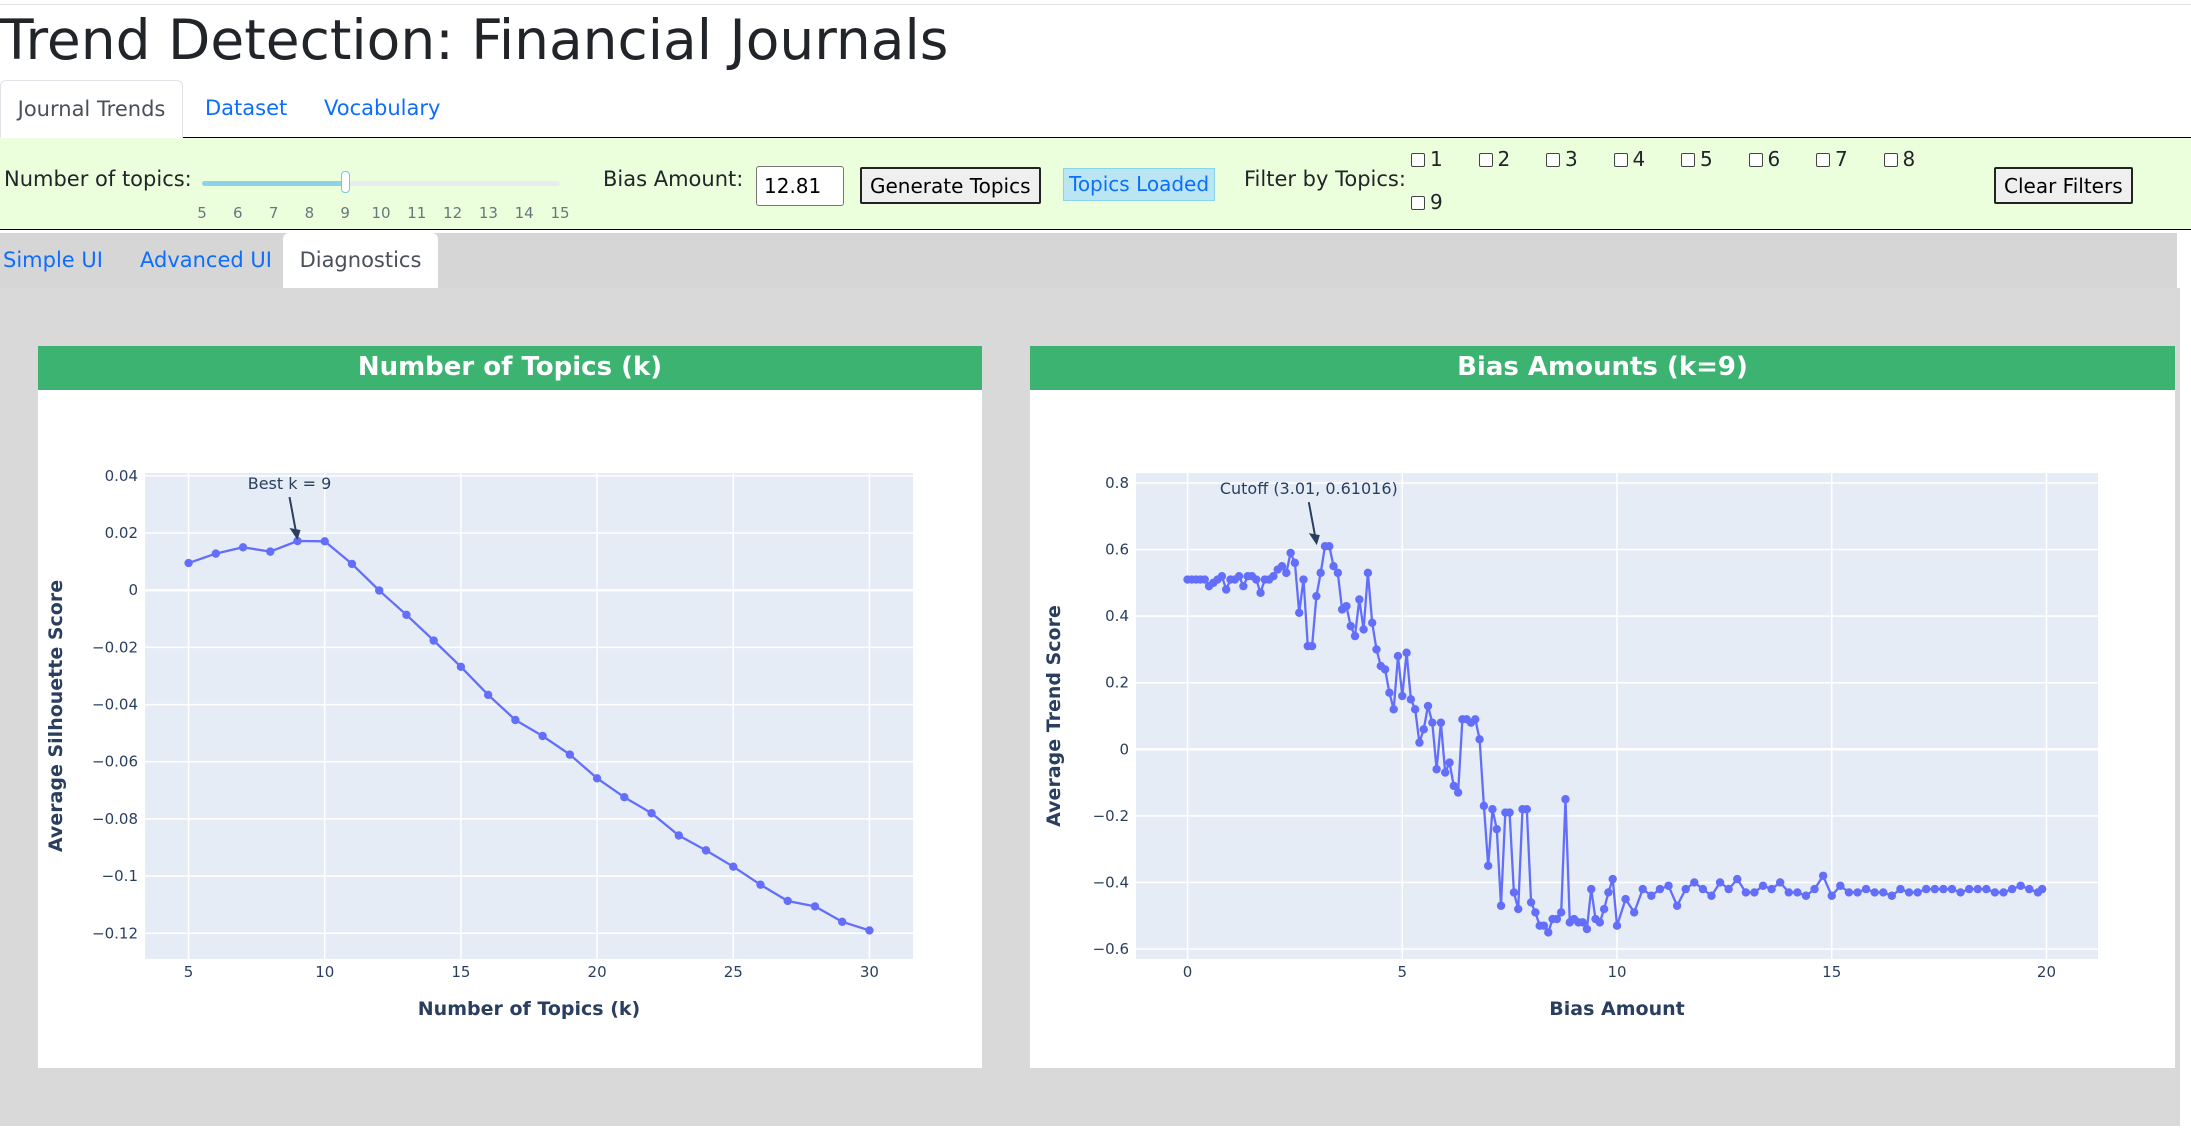 The height and width of the screenshot is (1130, 2191). What do you see at coordinates (56, 716) in the screenshot?
I see `y-axis-title: Average Silhouette Score` at bounding box center [56, 716].